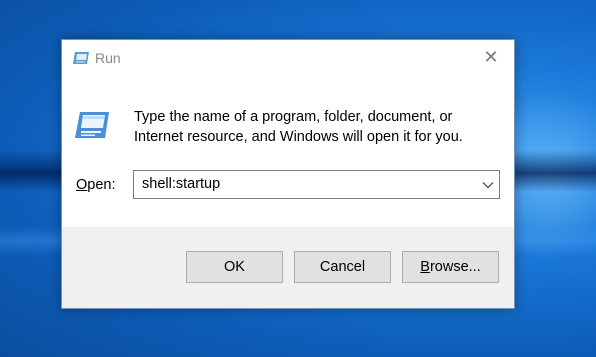 The width and height of the screenshot is (596, 357). I want to click on window-title: Run, so click(108, 58).